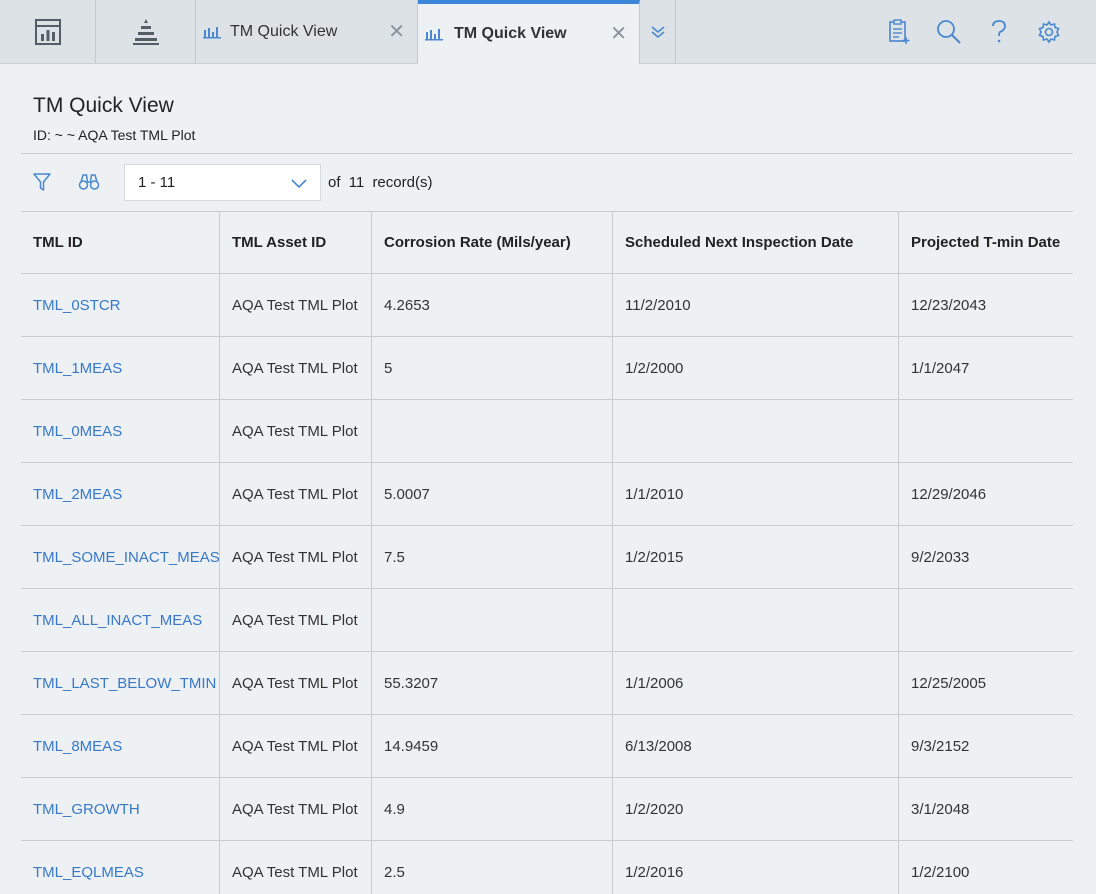  I want to click on clipboard-add-icon, so click(899, 31).